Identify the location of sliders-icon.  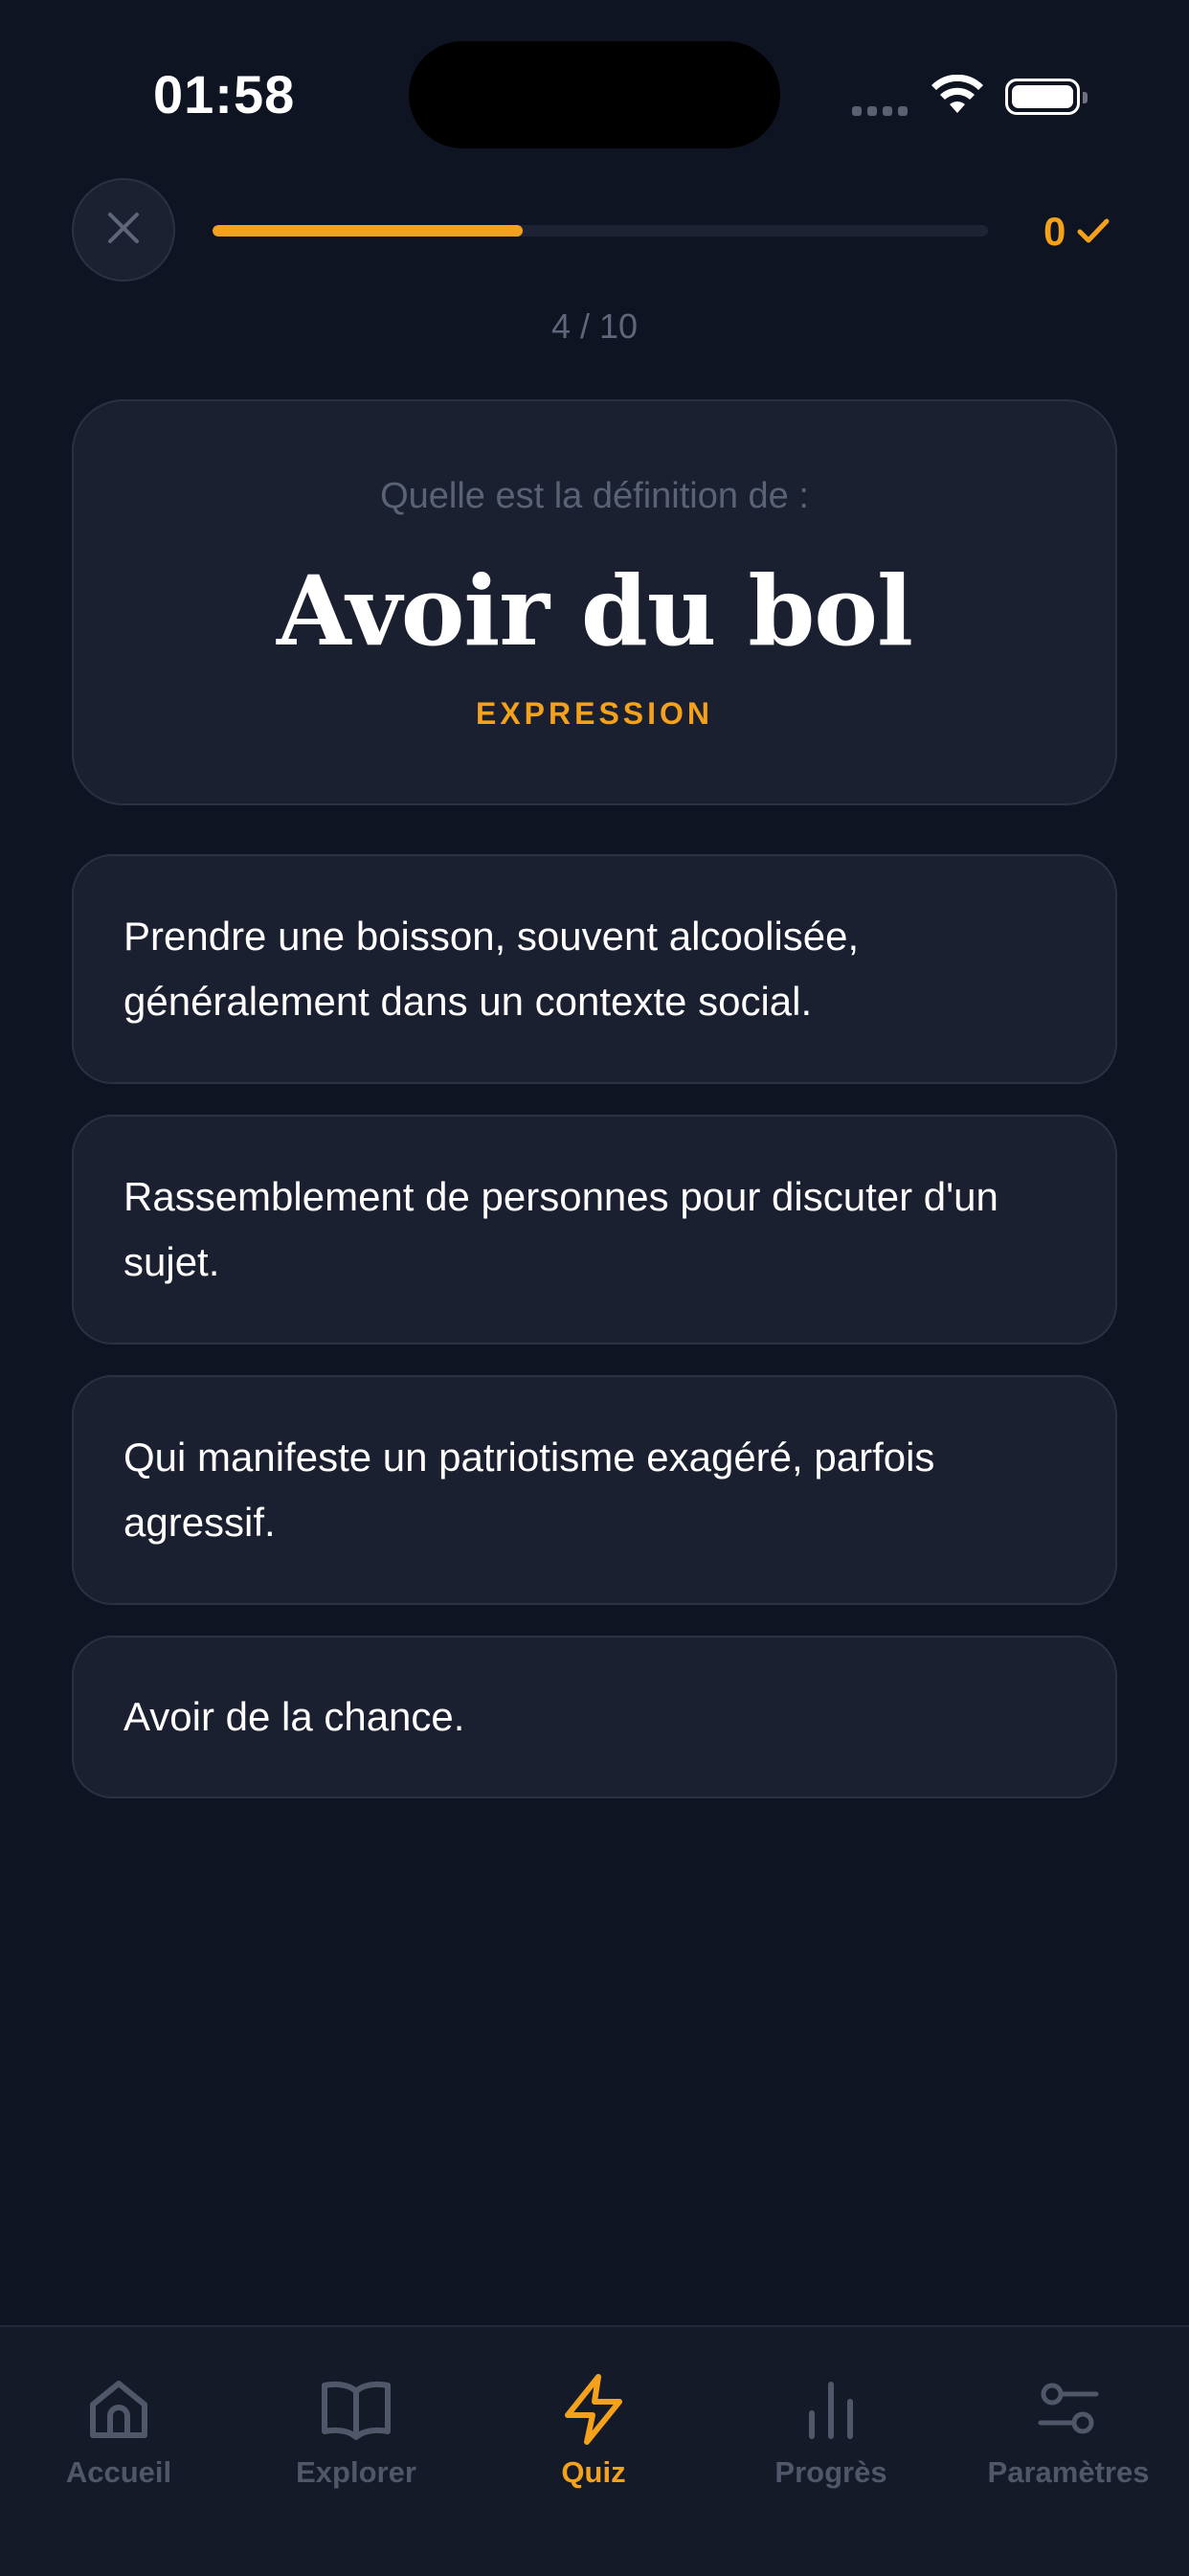
(1068, 2409).